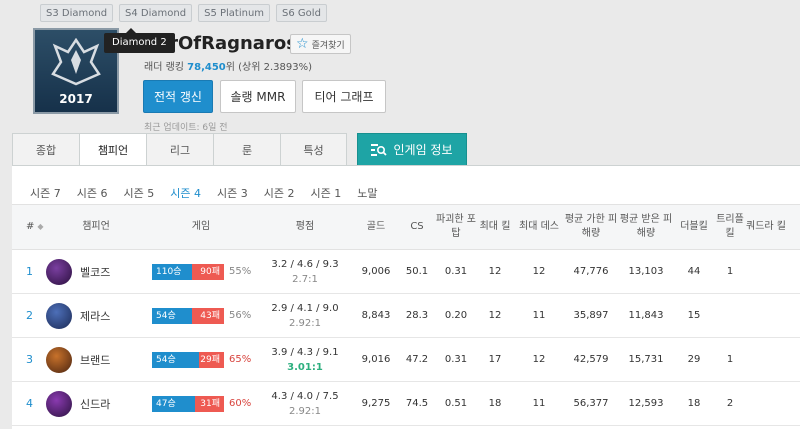 This screenshot has width=800, height=429. I want to click on tab-runes: 룬, so click(246, 149).